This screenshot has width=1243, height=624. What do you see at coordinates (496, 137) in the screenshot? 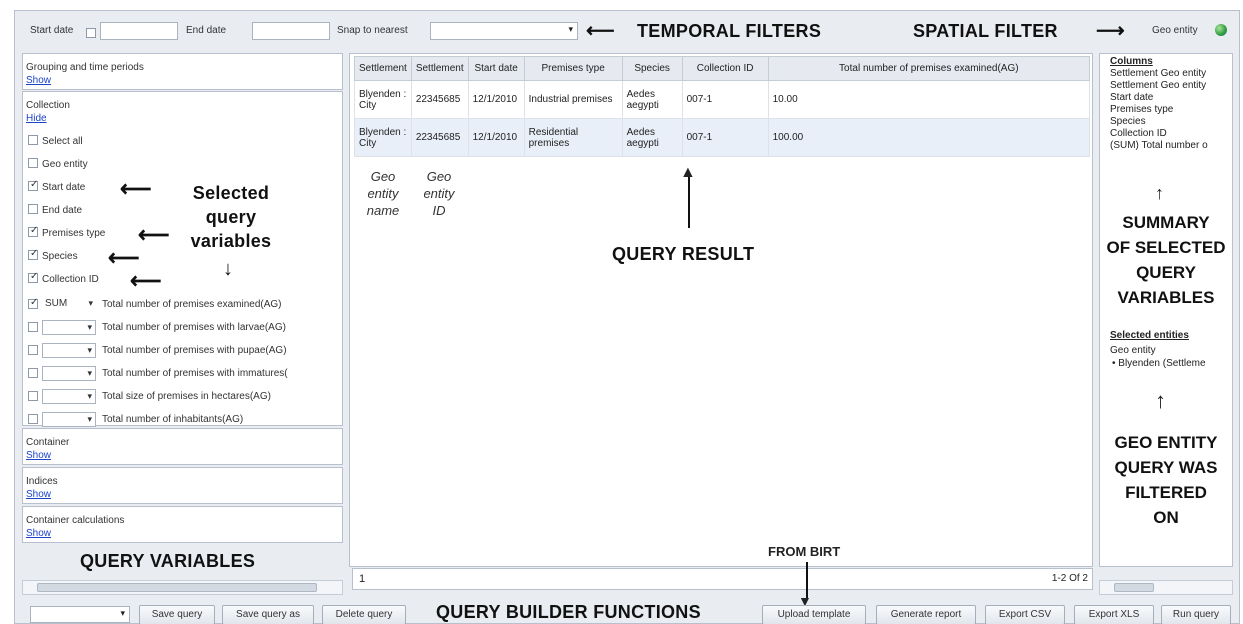
I see `table-cell: 12/1/2010` at bounding box center [496, 137].